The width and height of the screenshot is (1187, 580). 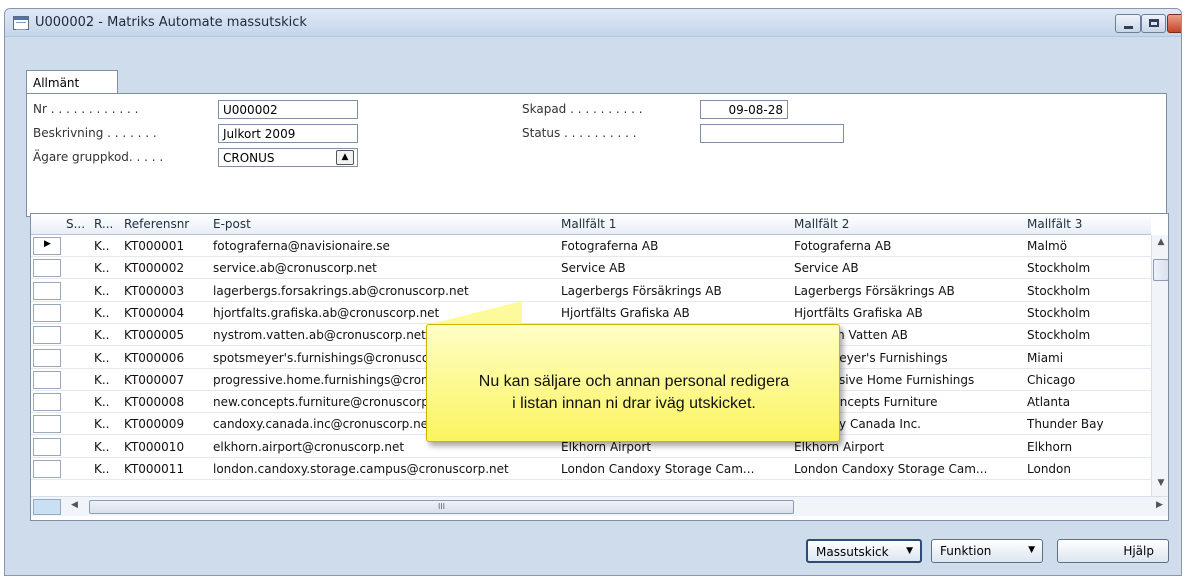 I want to click on cell-mallfalt-3: Atlanta, so click(x=1087, y=402).